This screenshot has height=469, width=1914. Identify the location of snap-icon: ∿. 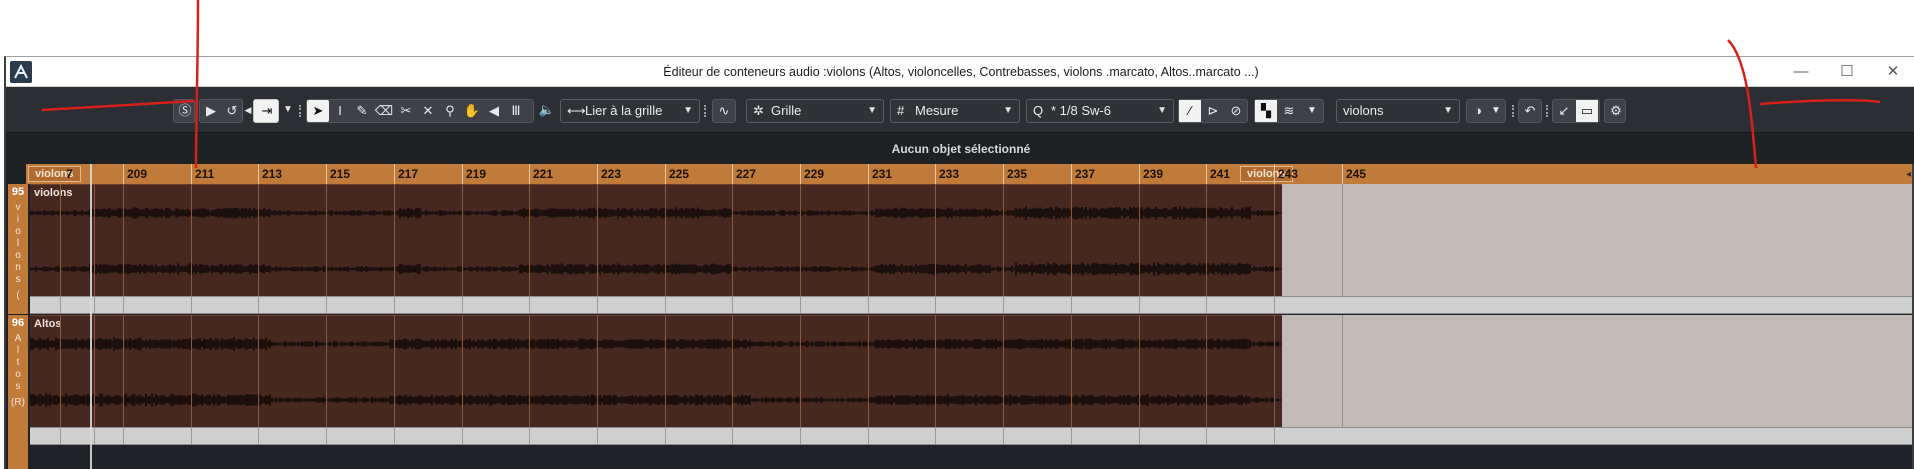
(724, 110).